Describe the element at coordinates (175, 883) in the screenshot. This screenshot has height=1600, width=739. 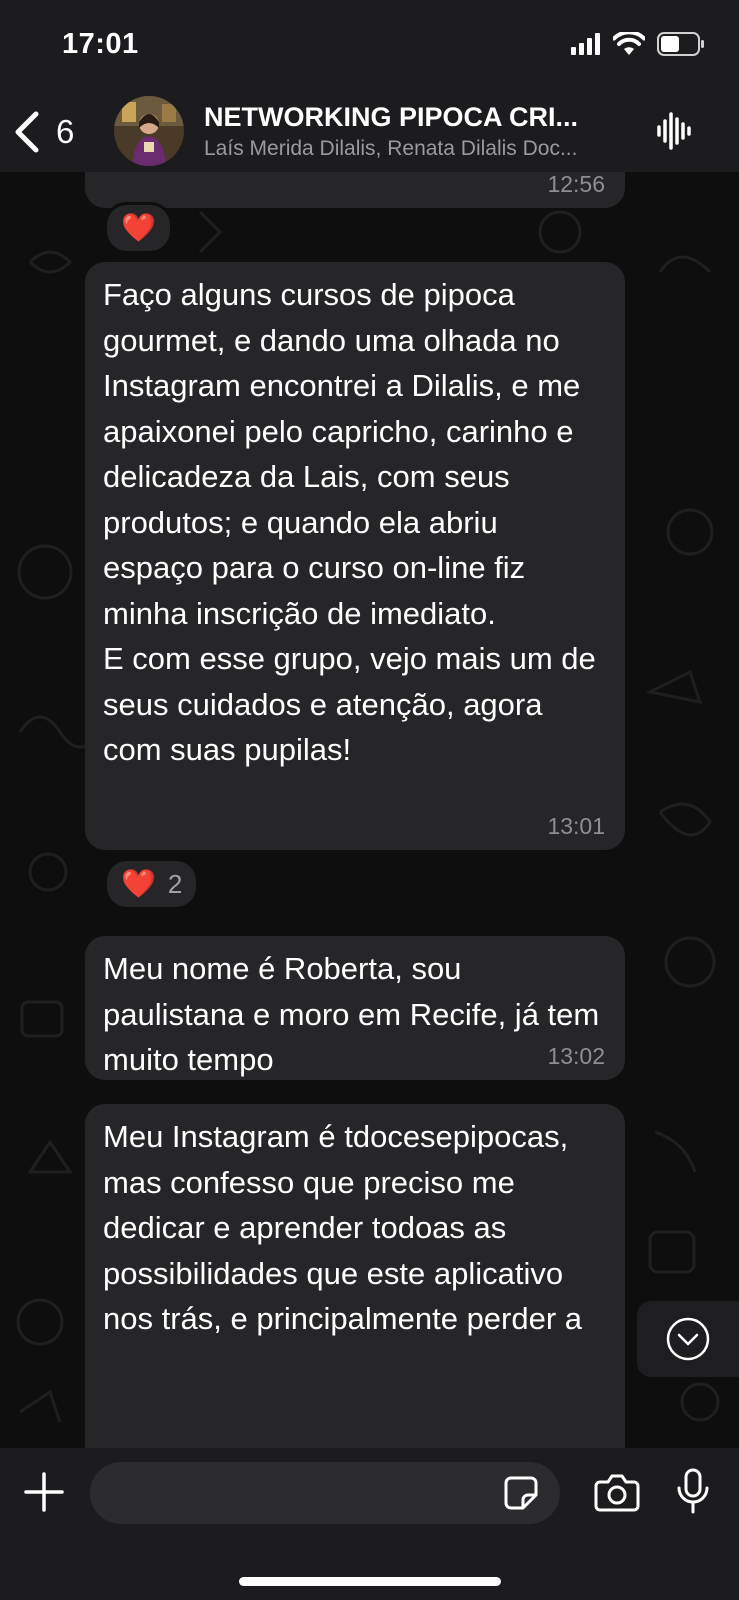
I see `reaction-count: 2` at that location.